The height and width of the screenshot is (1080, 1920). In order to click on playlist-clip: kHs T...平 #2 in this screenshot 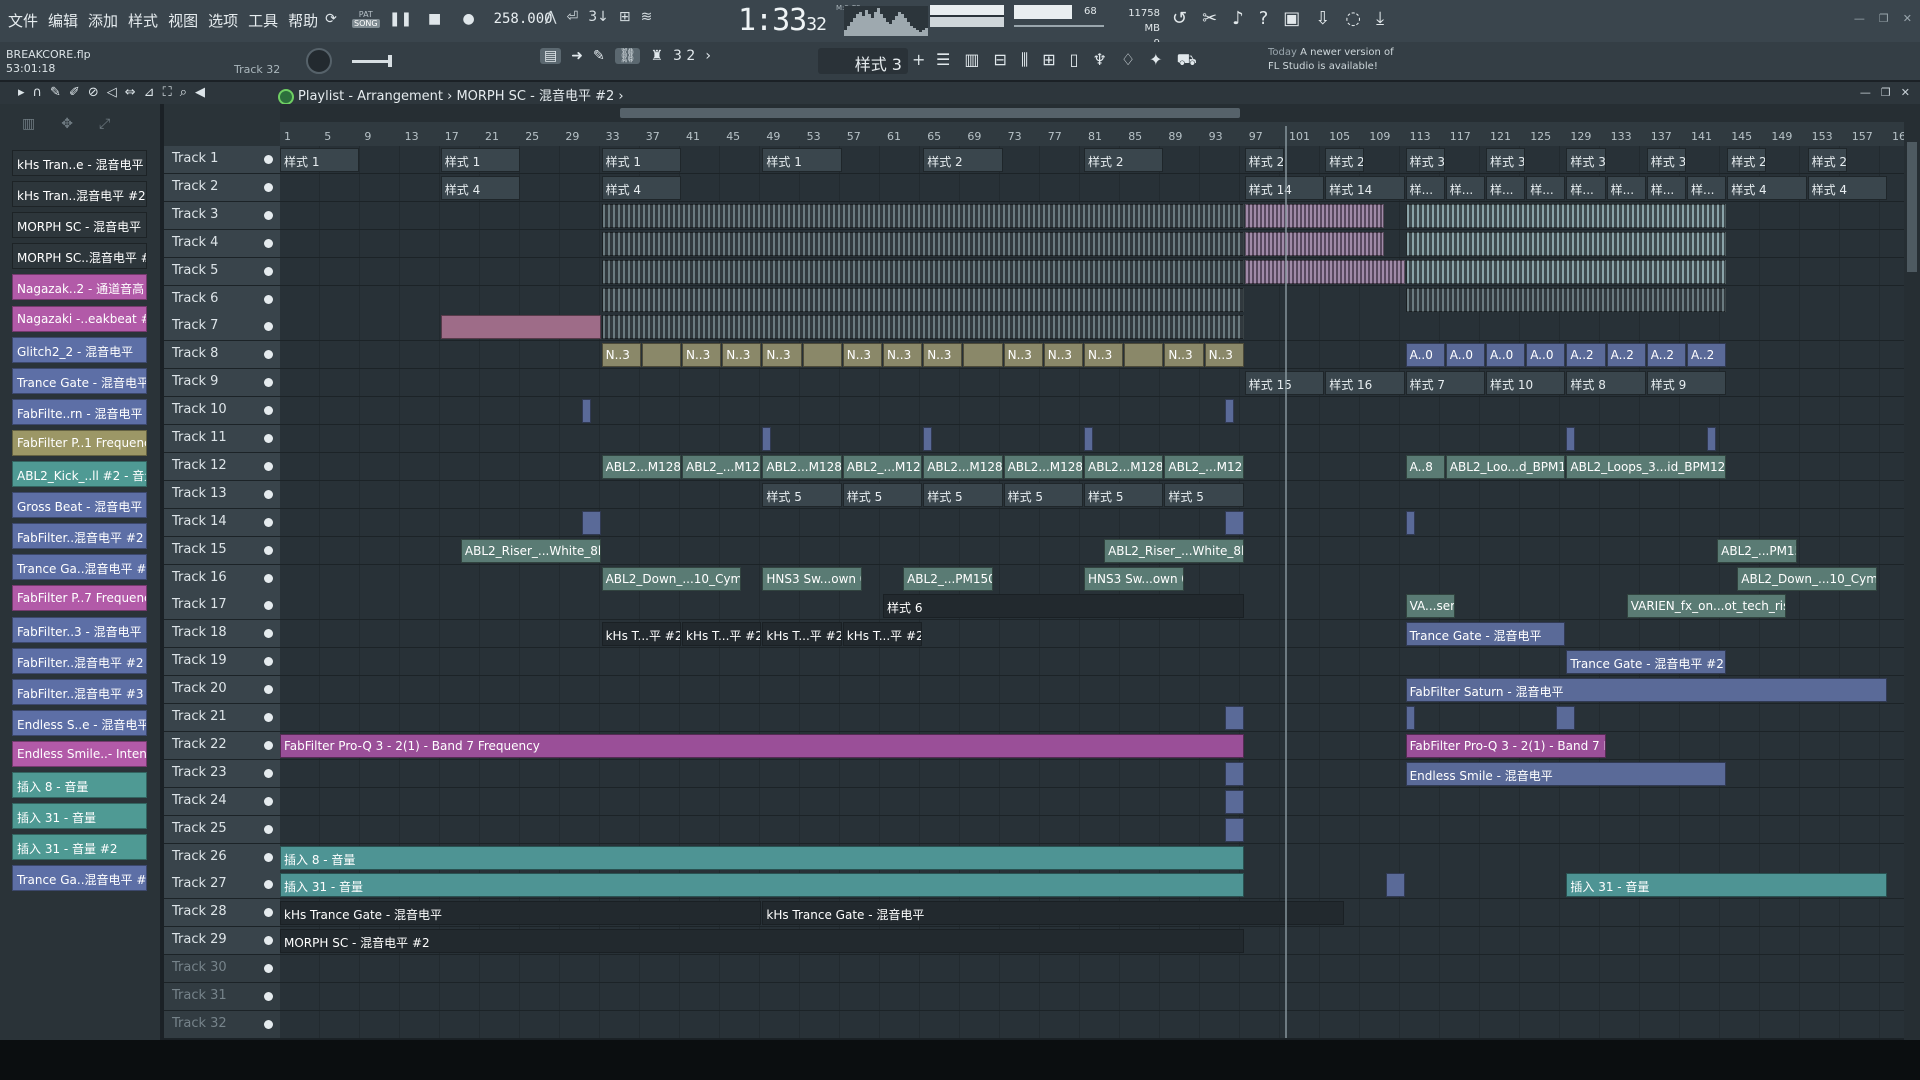, I will do `click(722, 634)`.